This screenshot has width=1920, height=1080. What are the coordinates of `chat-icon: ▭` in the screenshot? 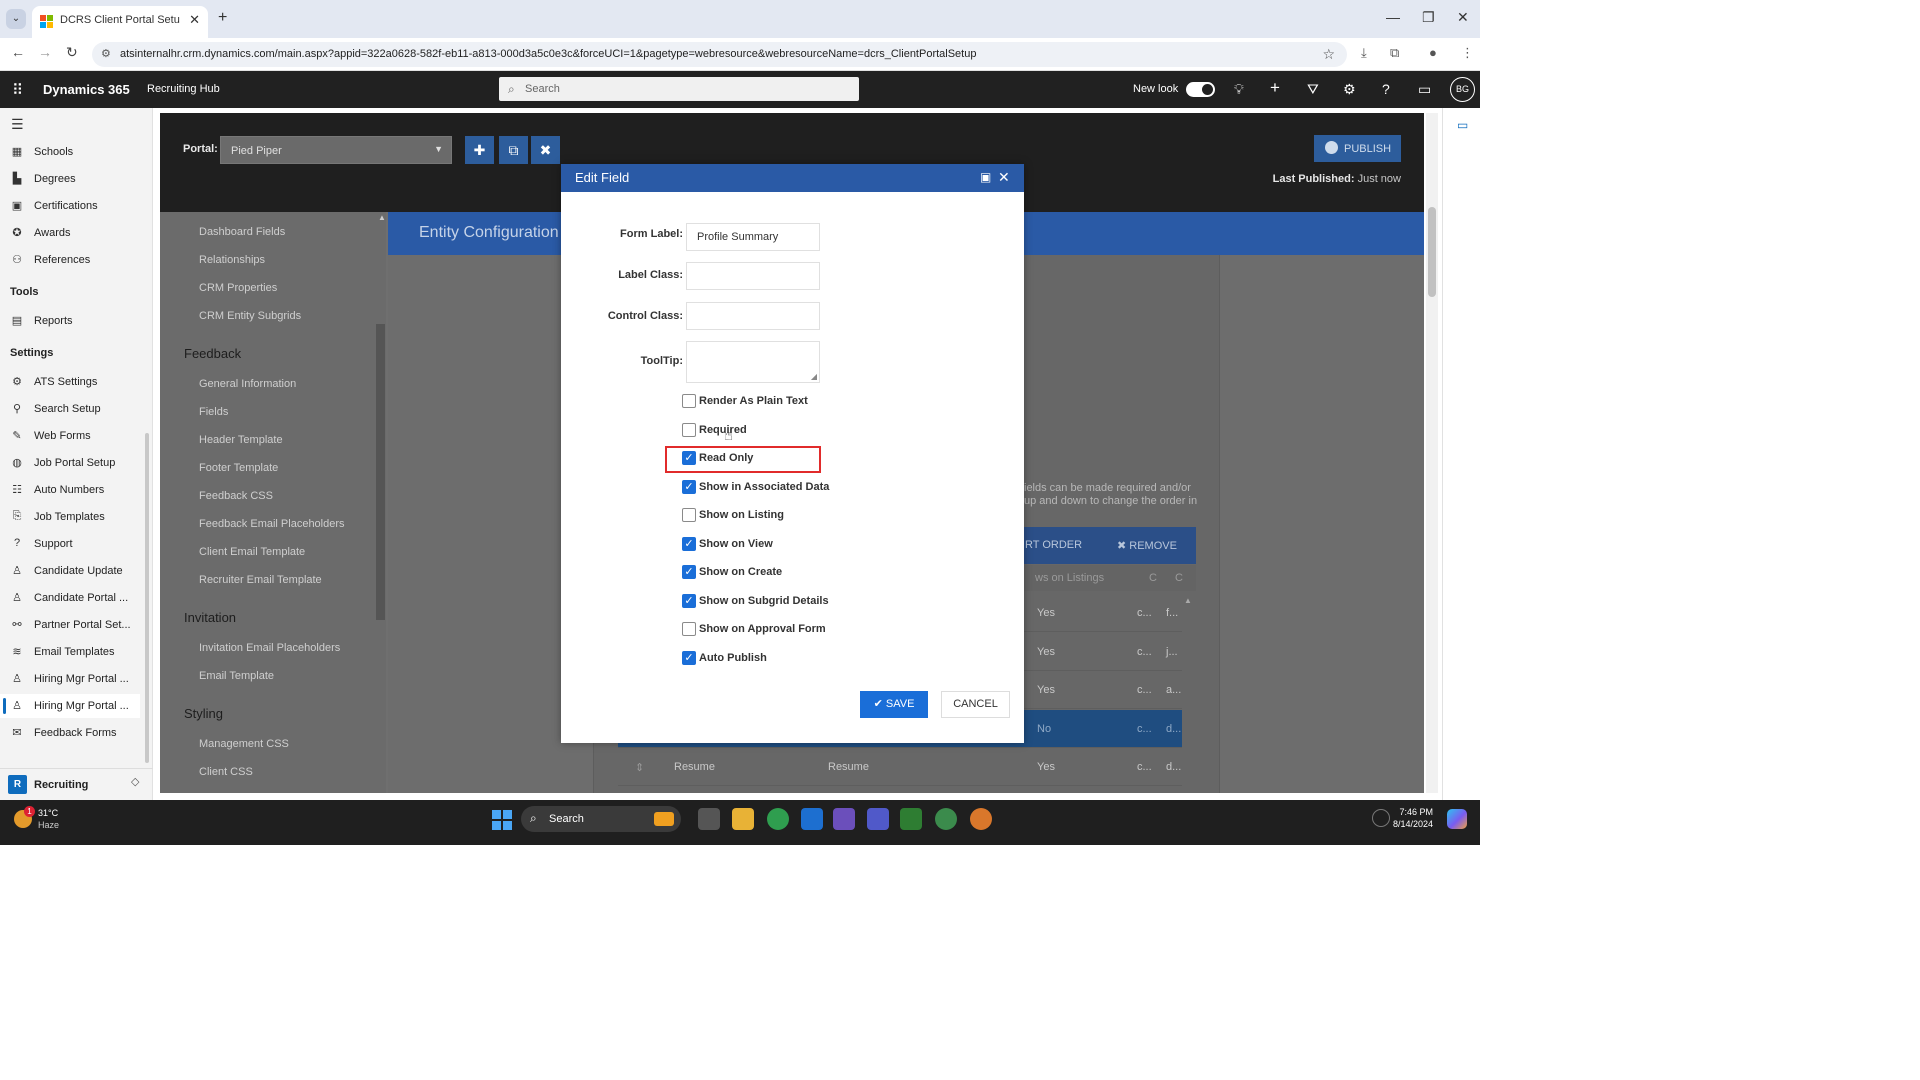 It's located at (1424, 89).